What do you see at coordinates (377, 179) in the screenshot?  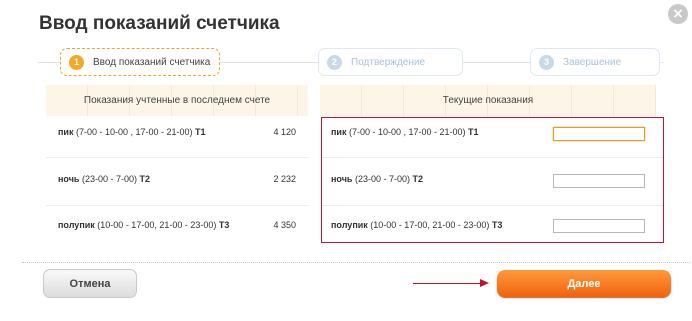 I see `right-row-night: ночь (23-00 - 7-00) T2` at bounding box center [377, 179].